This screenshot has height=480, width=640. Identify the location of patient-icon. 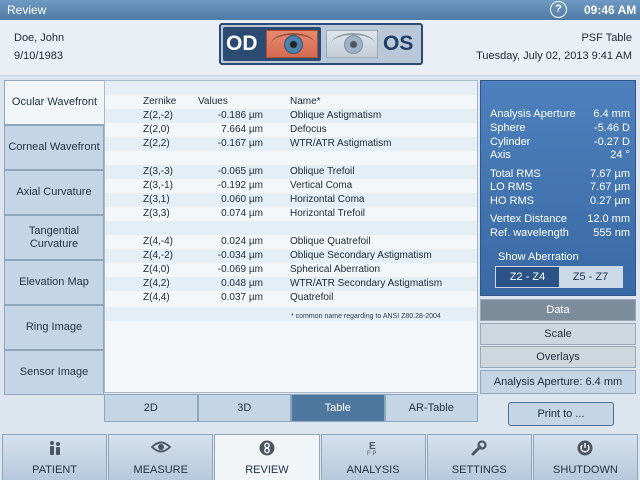
(54, 450).